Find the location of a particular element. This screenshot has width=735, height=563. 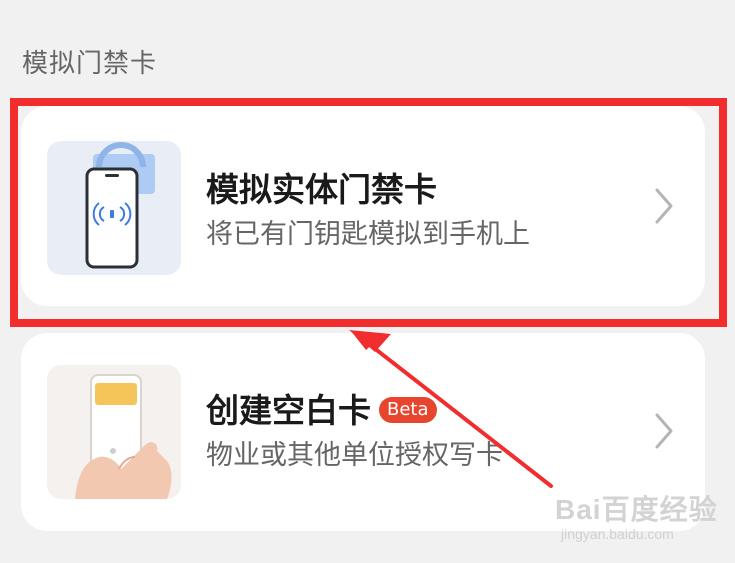

beta-badge: Beta is located at coordinates (408, 409).